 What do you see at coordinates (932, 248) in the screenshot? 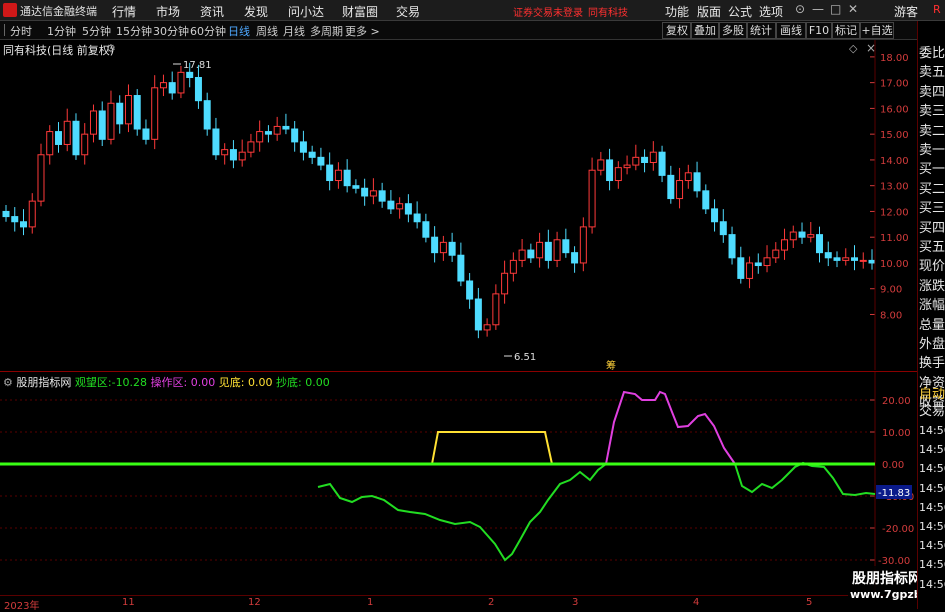
I see `side-panel-item: 买五` at bounding box center [932, 248].